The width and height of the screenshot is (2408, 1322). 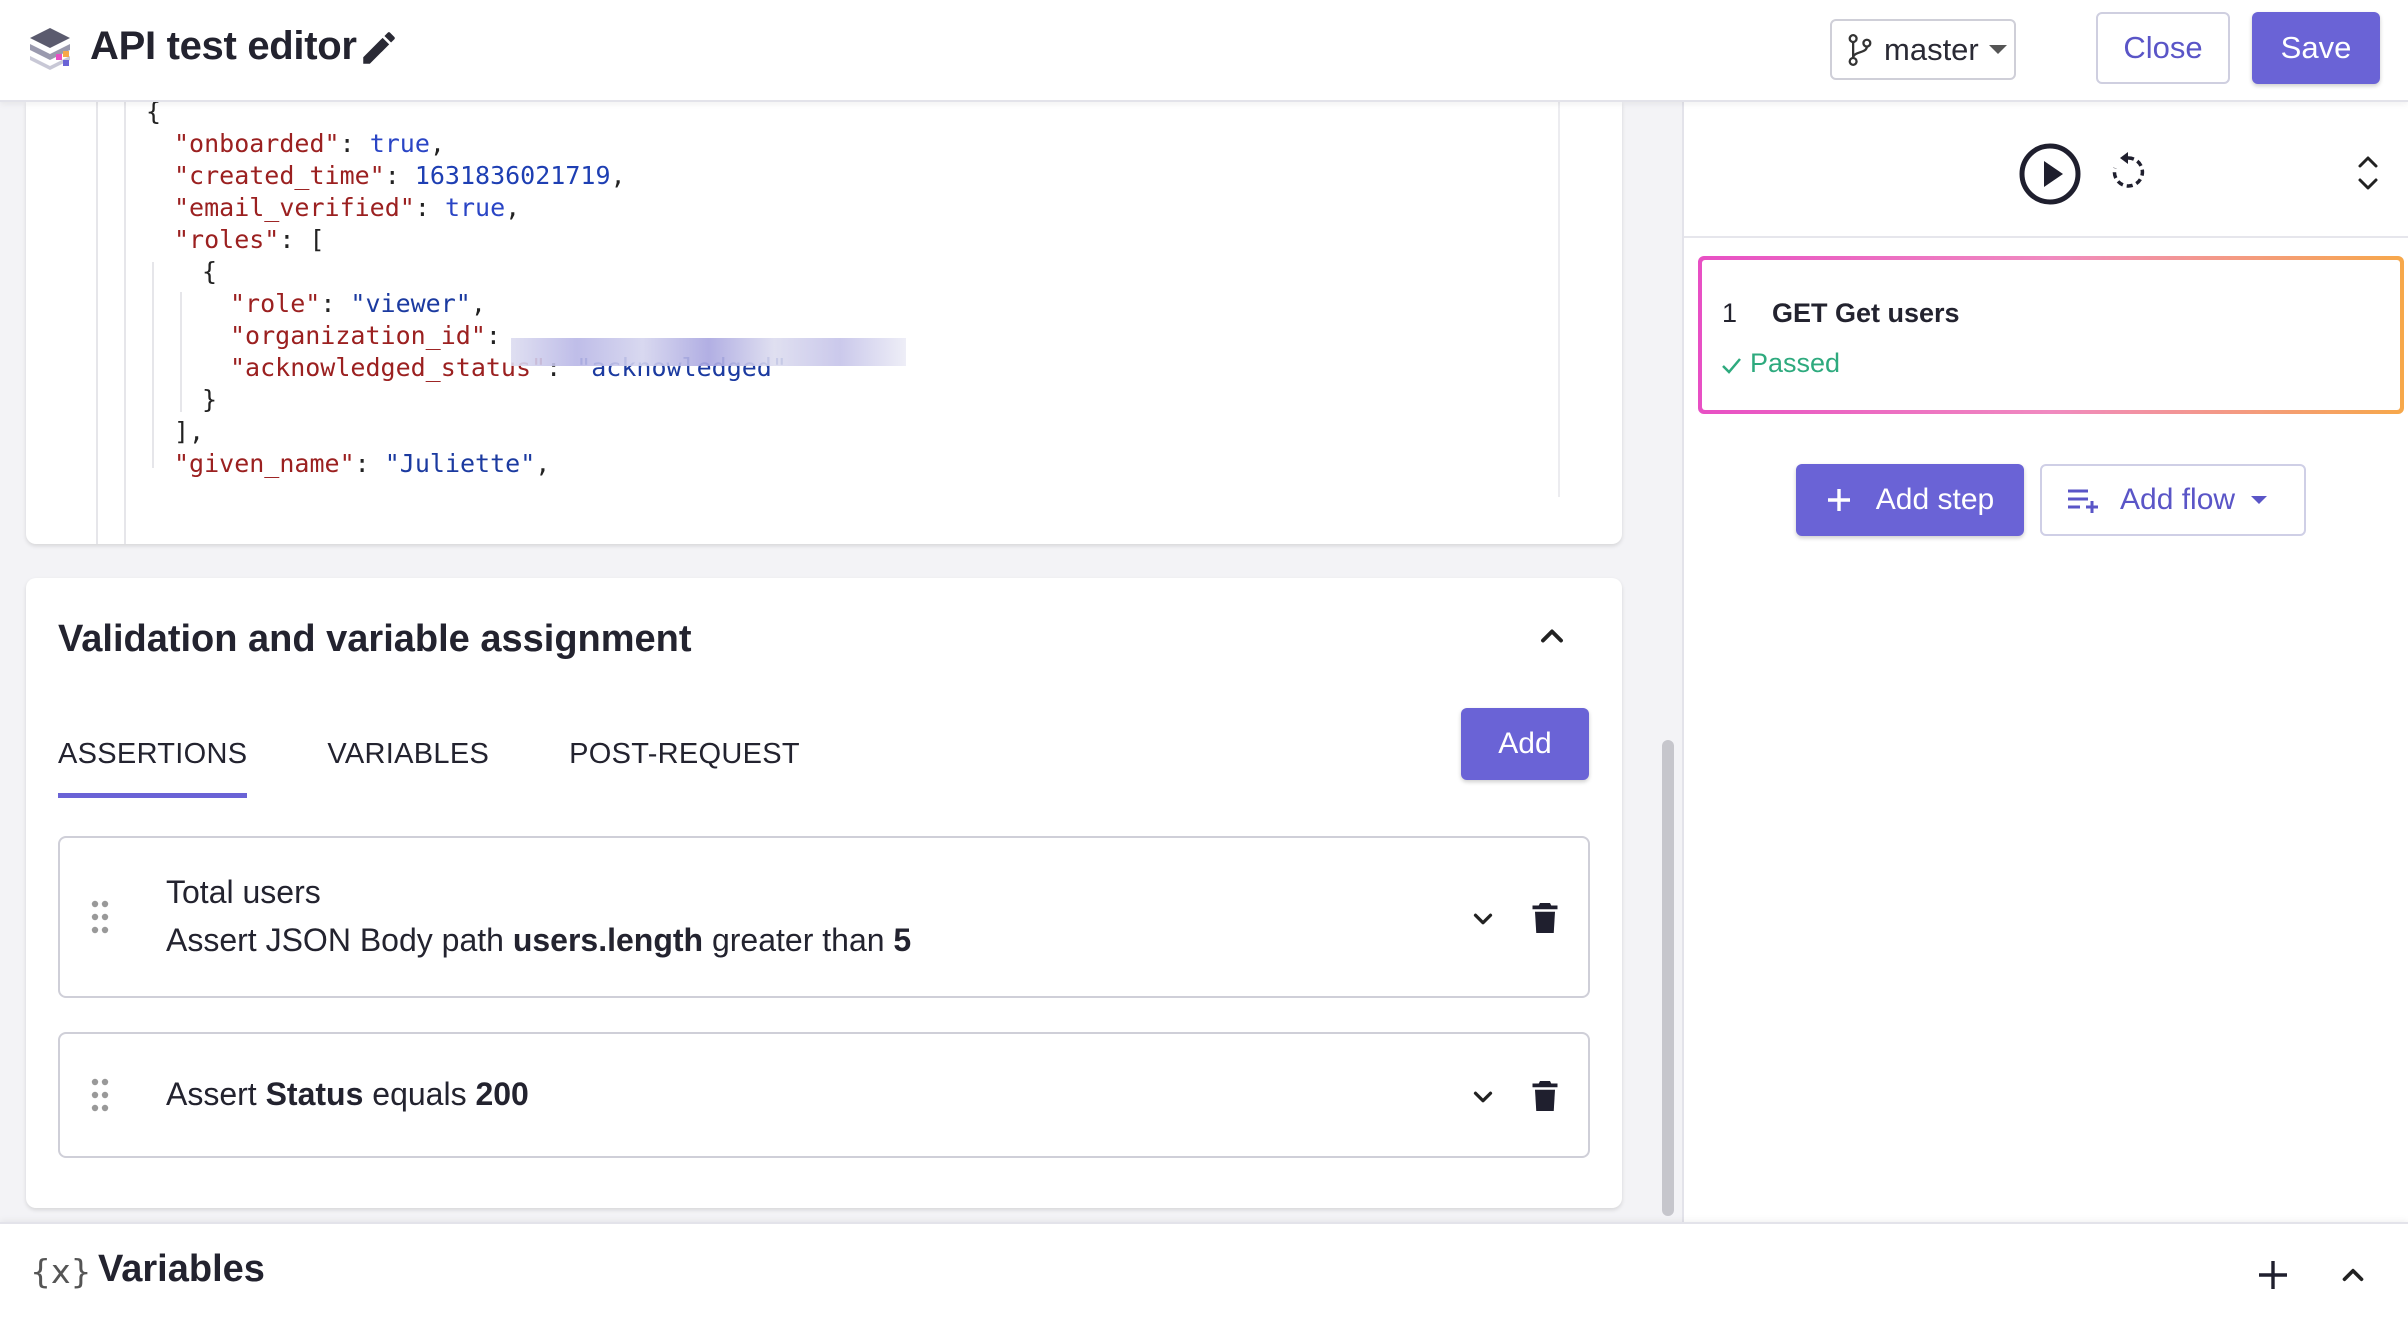 I want to click on code-line: "role": "viewer",, so click(x=406, y=304).